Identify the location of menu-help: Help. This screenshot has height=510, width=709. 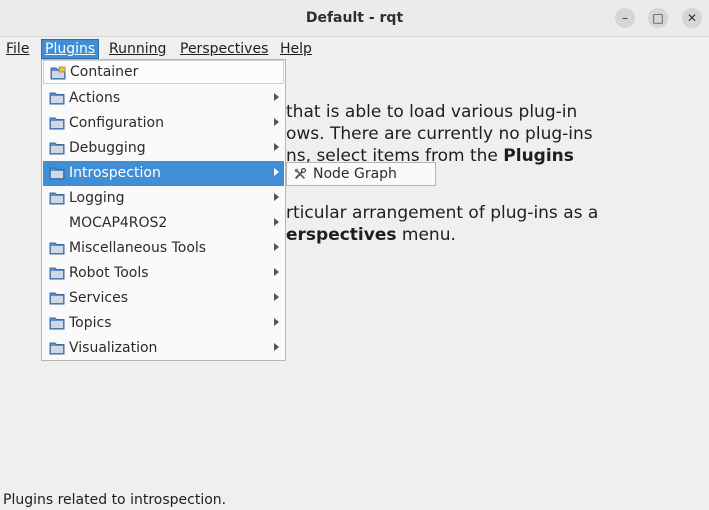
(296, 49).